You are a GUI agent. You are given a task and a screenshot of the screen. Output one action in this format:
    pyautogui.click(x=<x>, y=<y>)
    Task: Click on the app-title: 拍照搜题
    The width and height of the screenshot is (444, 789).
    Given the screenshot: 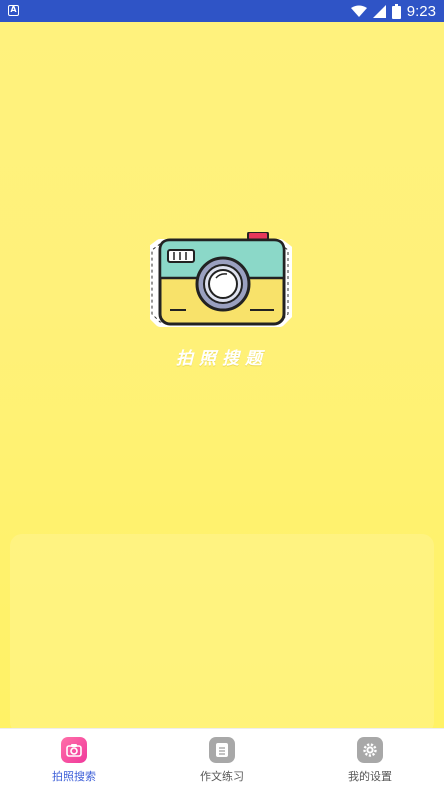 What is the action you would take?
    pyautogui.click(x=222, y=359)
    